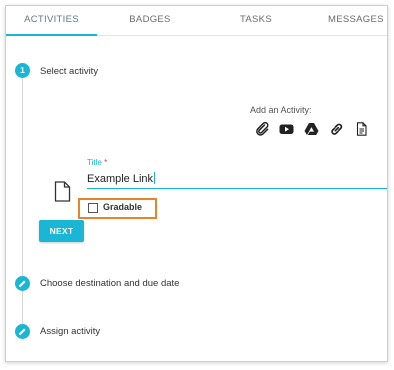 The width and height of the screenshot is (394, 370). What do you see at coordinates (70, 331) in the screenshot?
I see `step-3-label: Assign activity` at bounding box center [70, 331].